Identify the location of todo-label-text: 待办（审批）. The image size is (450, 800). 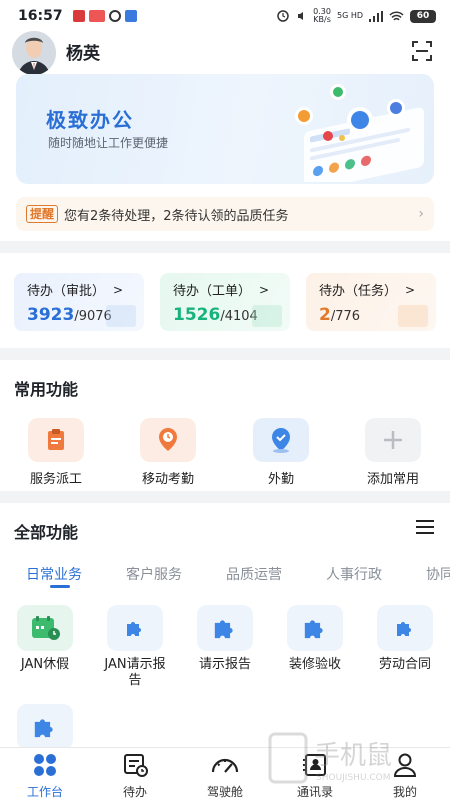
(66, 291).